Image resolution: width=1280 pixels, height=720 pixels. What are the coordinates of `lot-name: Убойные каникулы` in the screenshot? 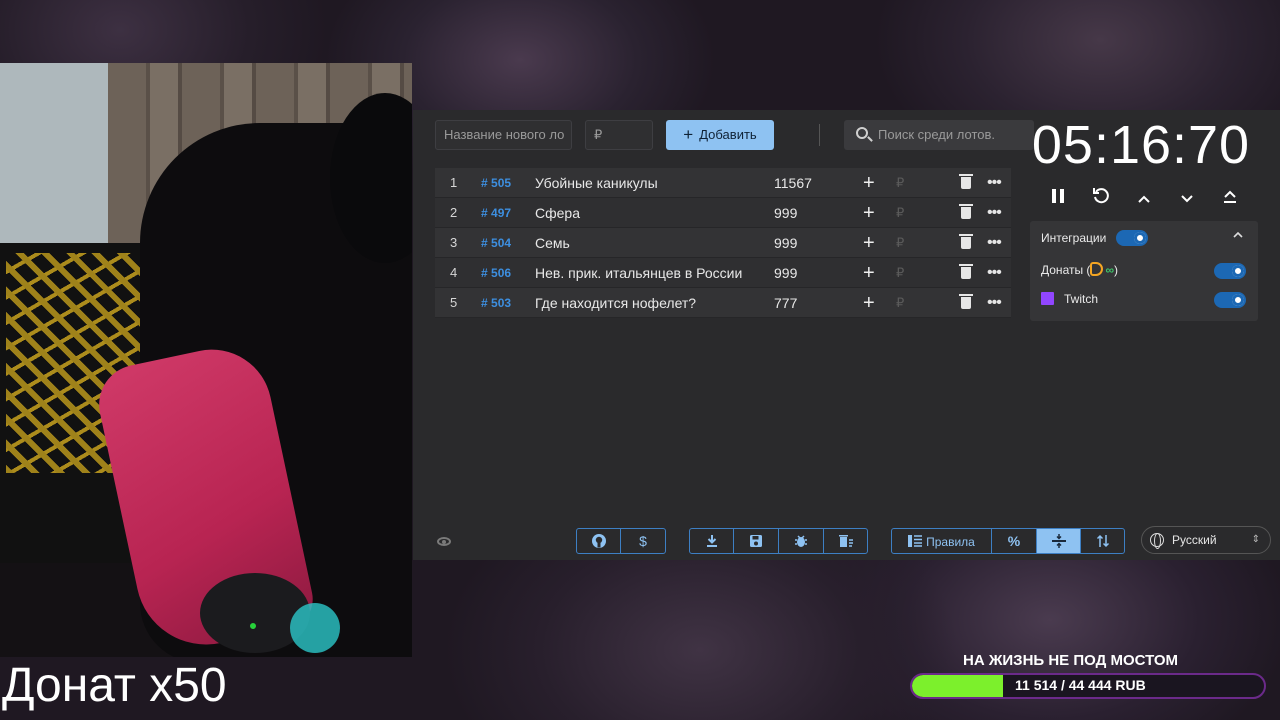 It's located at (596, 183).